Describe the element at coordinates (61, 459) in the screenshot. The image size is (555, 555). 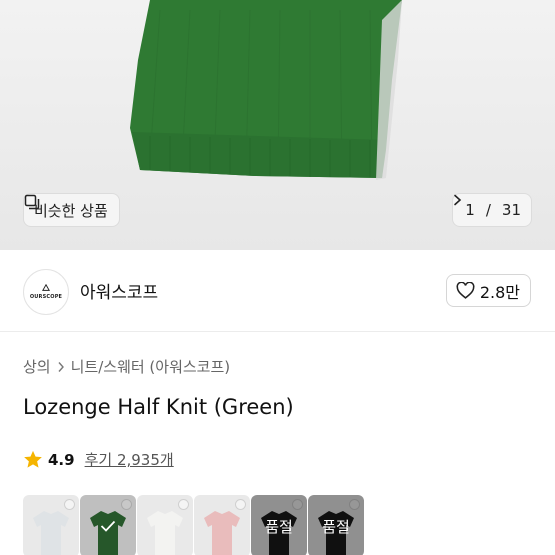
I see `rating-score: 4.9` at that location.